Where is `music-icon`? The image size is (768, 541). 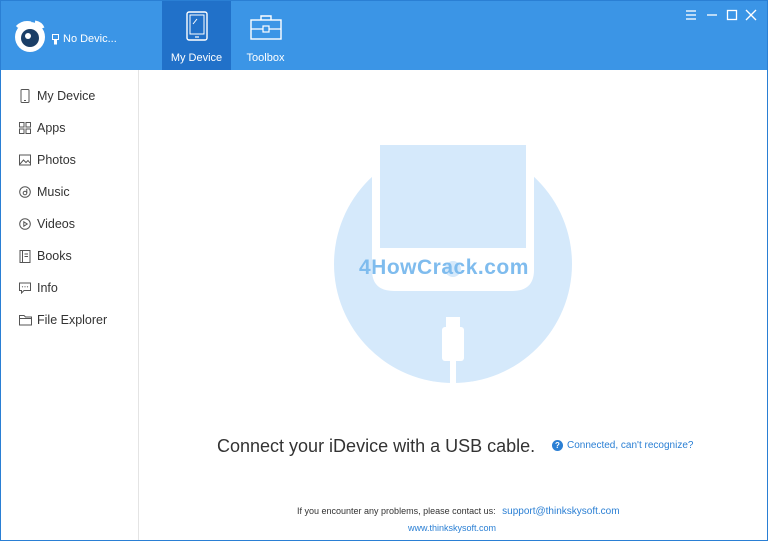 music-icon is located at coordinates (25, 192).